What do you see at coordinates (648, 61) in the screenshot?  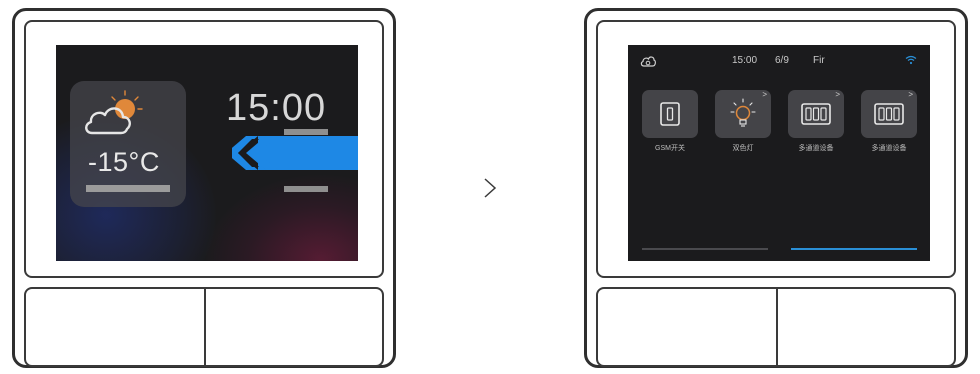 I see `cloud-icon` at bounding box center [648, 61].